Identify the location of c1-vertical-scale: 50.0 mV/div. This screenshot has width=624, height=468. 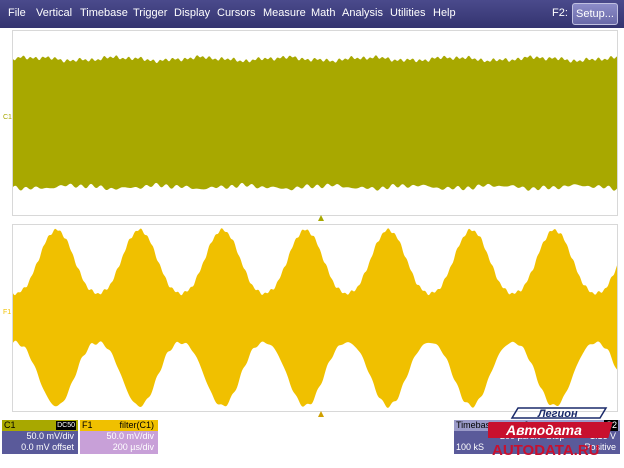
(50, 436).